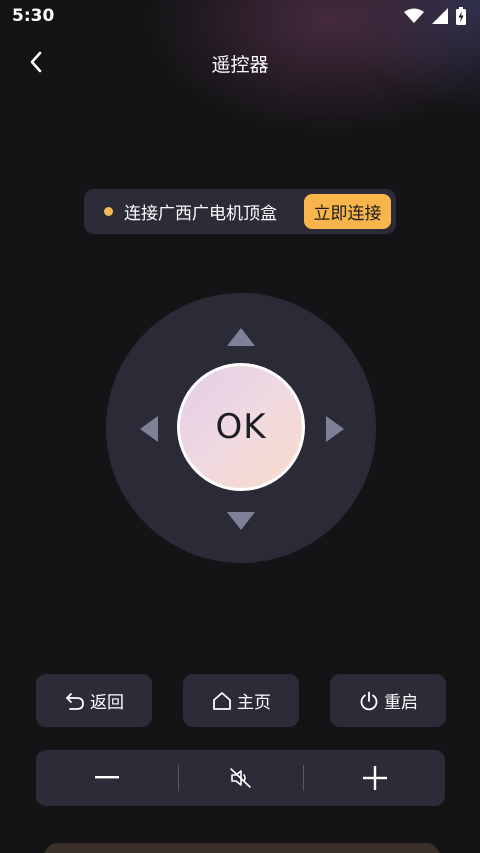  What do you see at coordinates (440, 16) in the screenshot?
I see `cellular-signal-icon` at bounding box center [440, 16].